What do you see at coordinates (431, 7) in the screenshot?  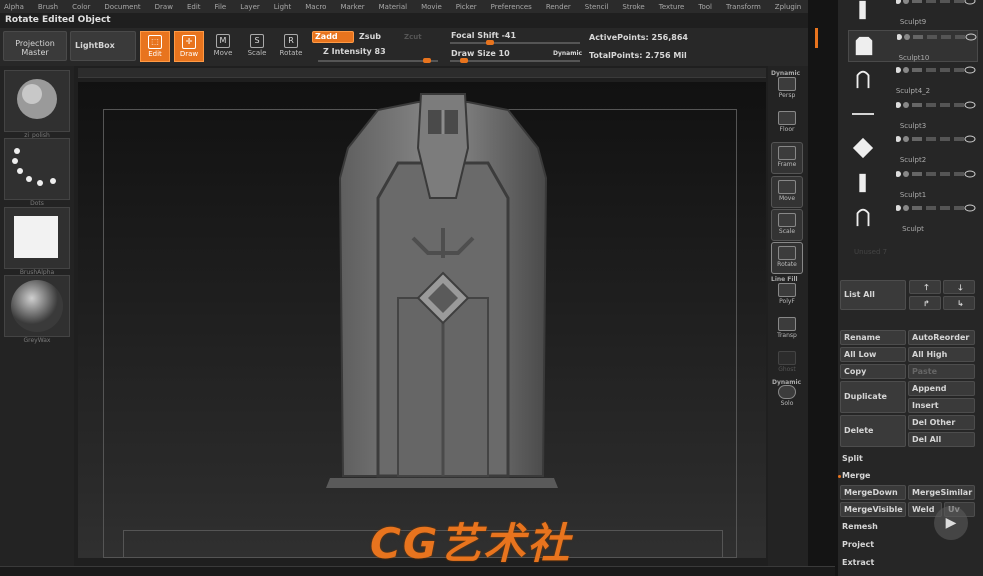 I see `menu-movie: Movie` at bounding box center [431, 7].